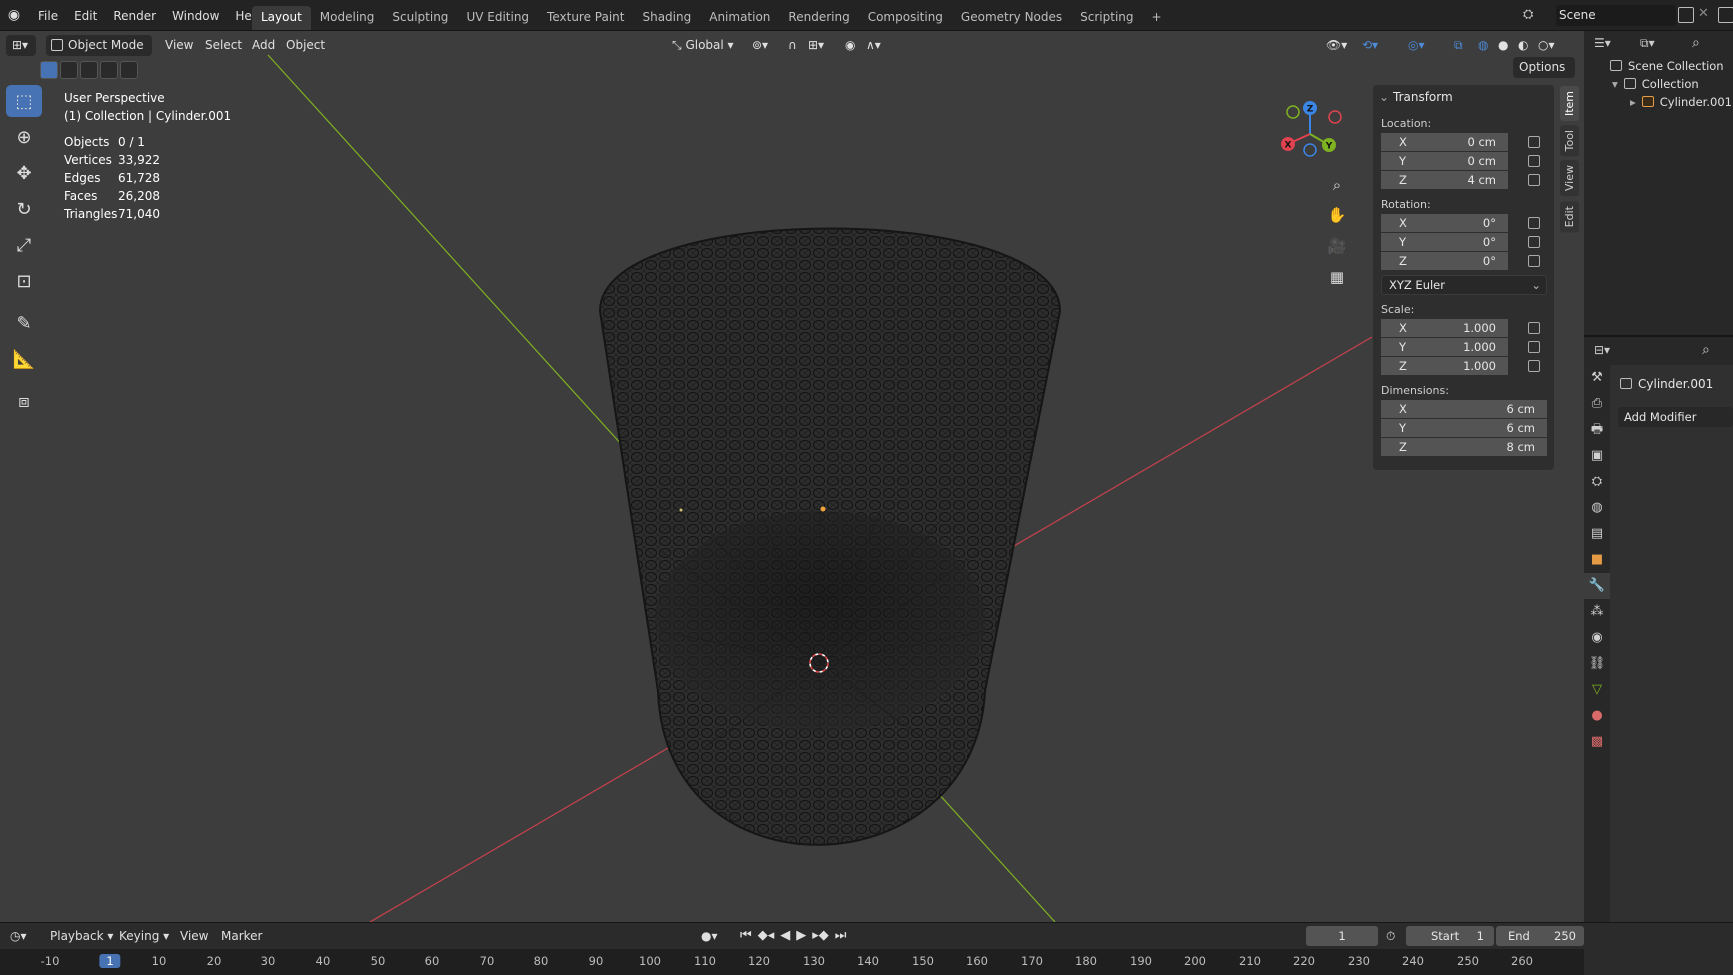 This screenshot has width=1733, height=975. What do you see at coordinates (1464, 428) in the screenshot?
I see `dimensions-y-field: Y6 cm` at bounding box center [1464, 428].